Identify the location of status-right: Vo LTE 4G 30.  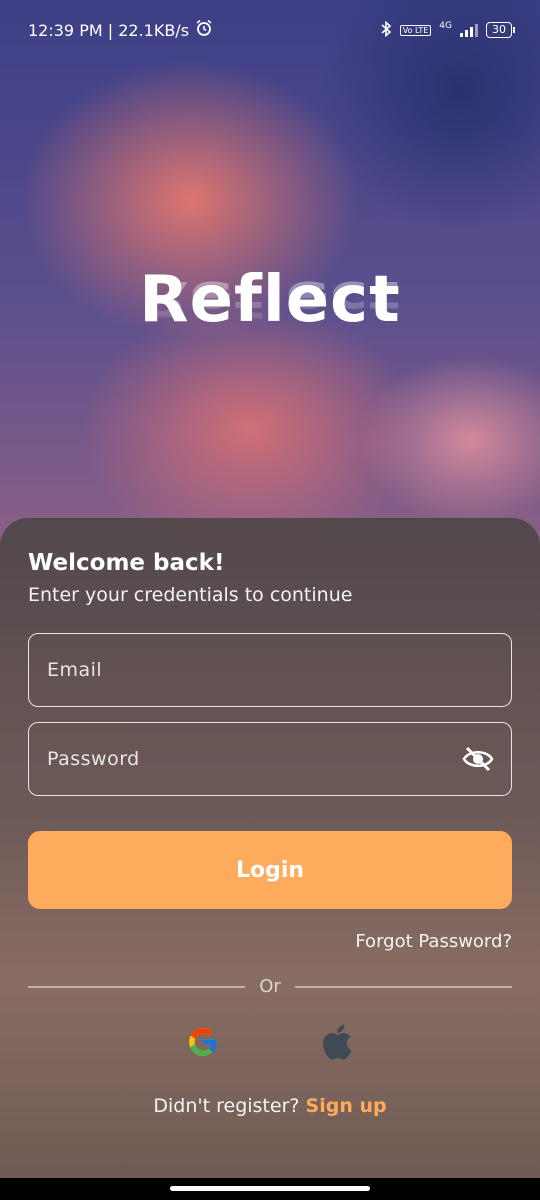
(447, 30).